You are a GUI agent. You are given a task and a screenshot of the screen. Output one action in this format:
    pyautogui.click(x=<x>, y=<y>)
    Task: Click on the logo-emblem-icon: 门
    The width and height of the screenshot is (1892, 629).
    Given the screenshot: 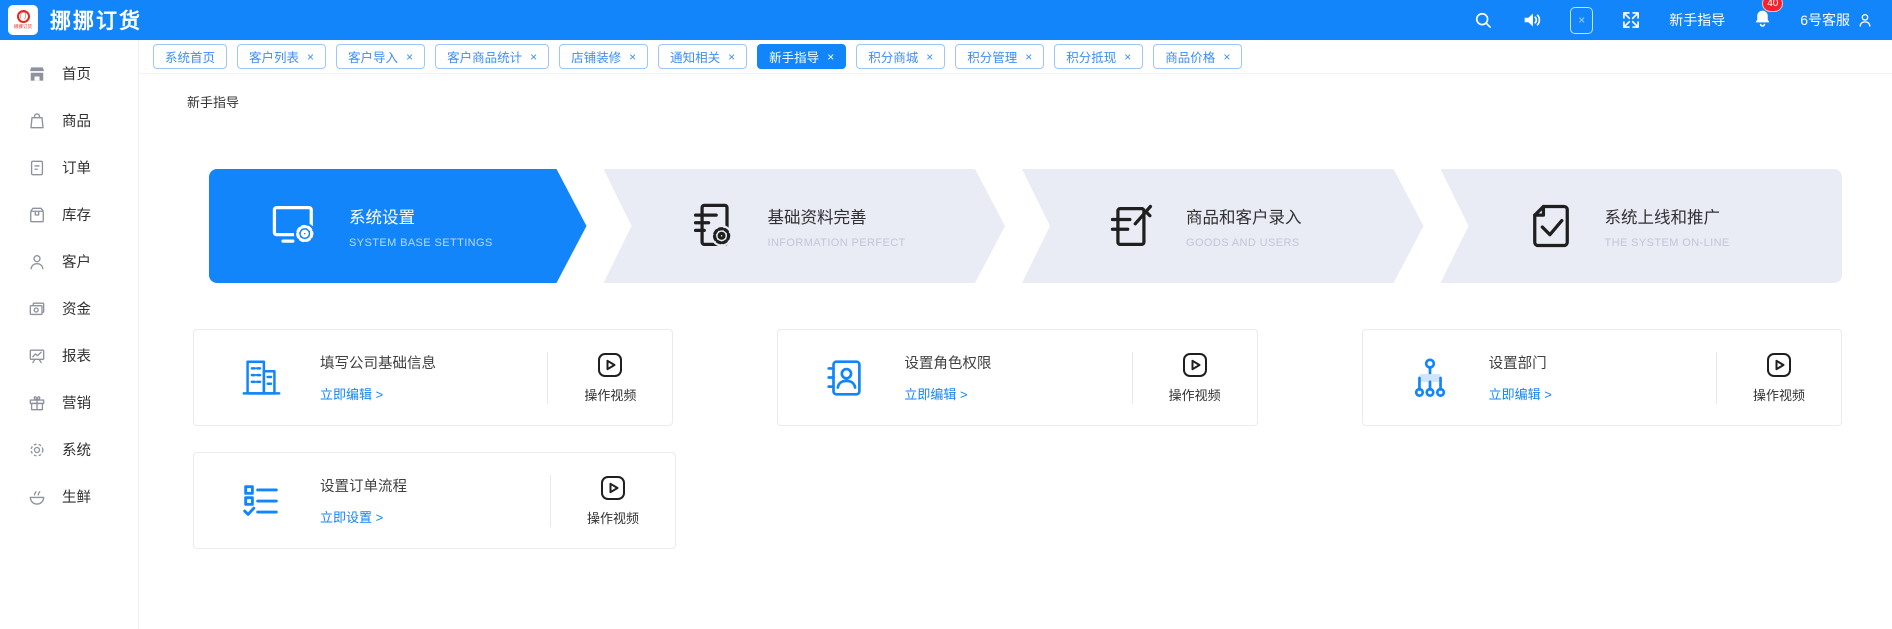 What is the action you would take?
    pyautogui.click(x=23, y=16)
    